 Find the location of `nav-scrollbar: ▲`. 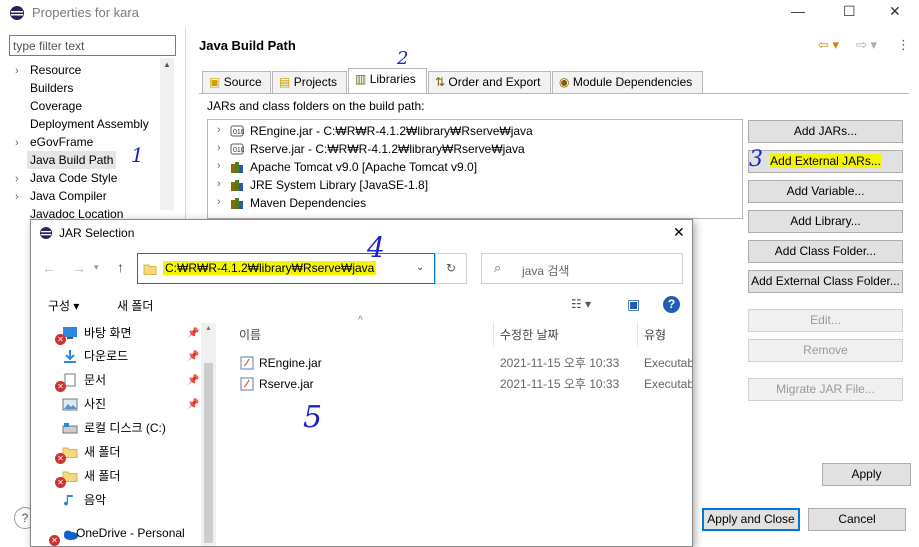

nav-scrollbar: ▲ is located at coordinates (208, 434).